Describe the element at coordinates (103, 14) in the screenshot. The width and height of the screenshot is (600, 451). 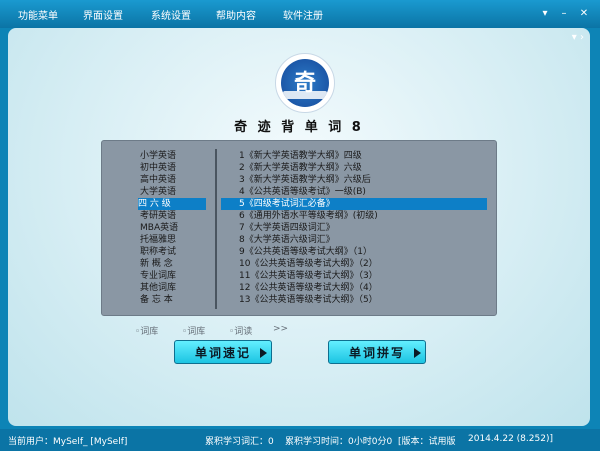
I see `menu-interface-settings: 界面设置` at that location.